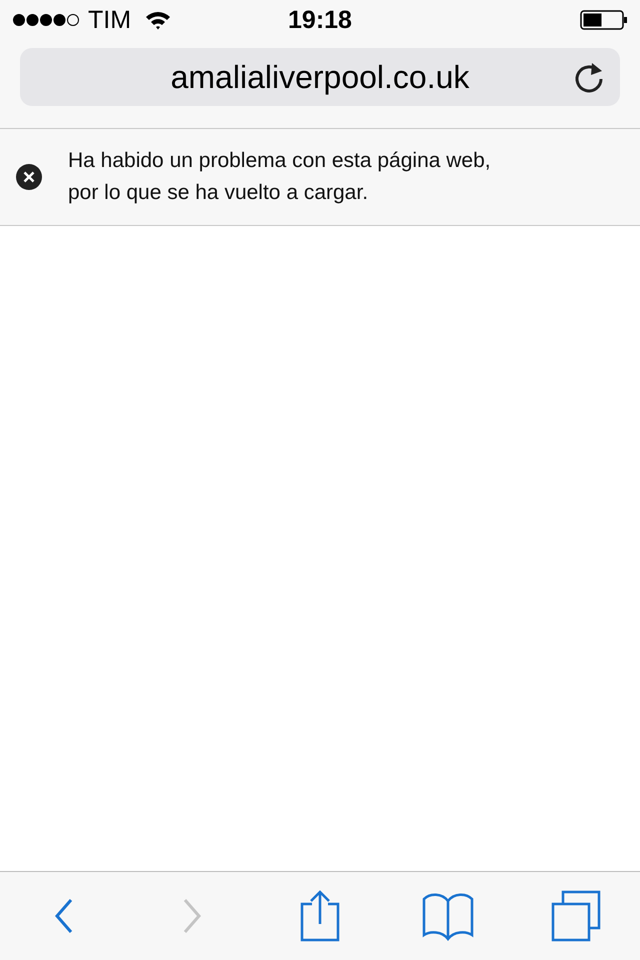 The image size is (640, 960). Describe the element at coordinates (158, 20) in the screenshot. I see `wifi-icon` at that location.